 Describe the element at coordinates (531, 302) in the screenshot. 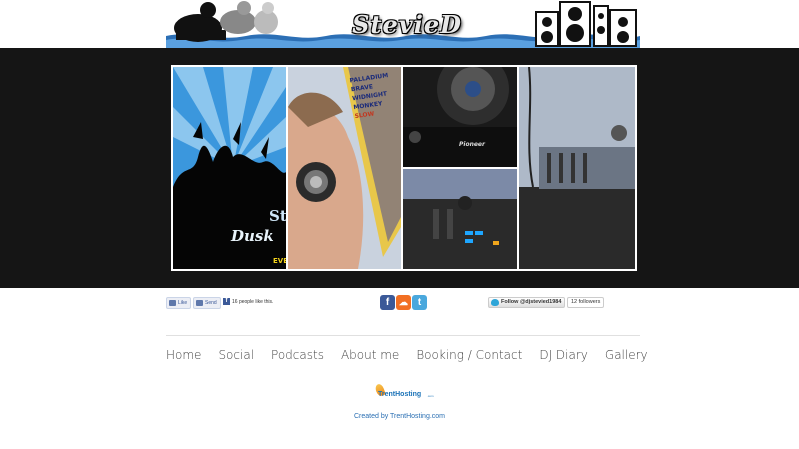

I see `twitter-follow-label: Follow @djstevied1984` at that location.